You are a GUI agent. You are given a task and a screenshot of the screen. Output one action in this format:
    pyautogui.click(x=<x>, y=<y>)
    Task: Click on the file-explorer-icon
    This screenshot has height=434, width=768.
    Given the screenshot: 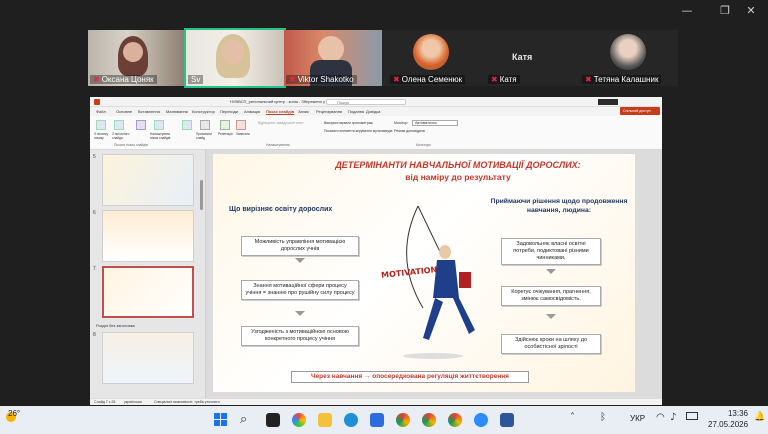 What is the action you would take?
    pyautogui.click(x=325, y=420)
    